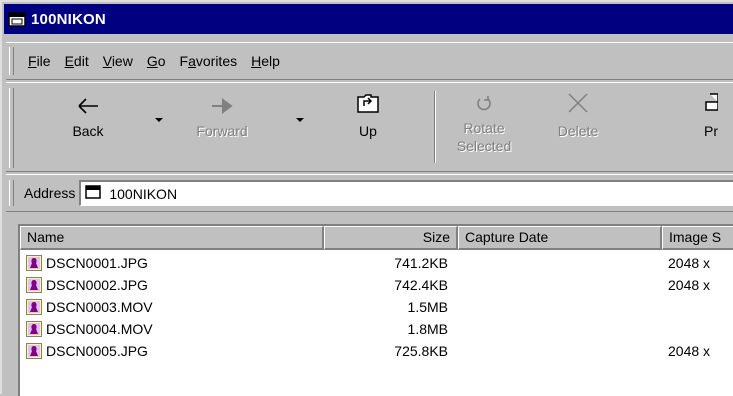  I want to click on column-header-size: Size, so click(391, 238).